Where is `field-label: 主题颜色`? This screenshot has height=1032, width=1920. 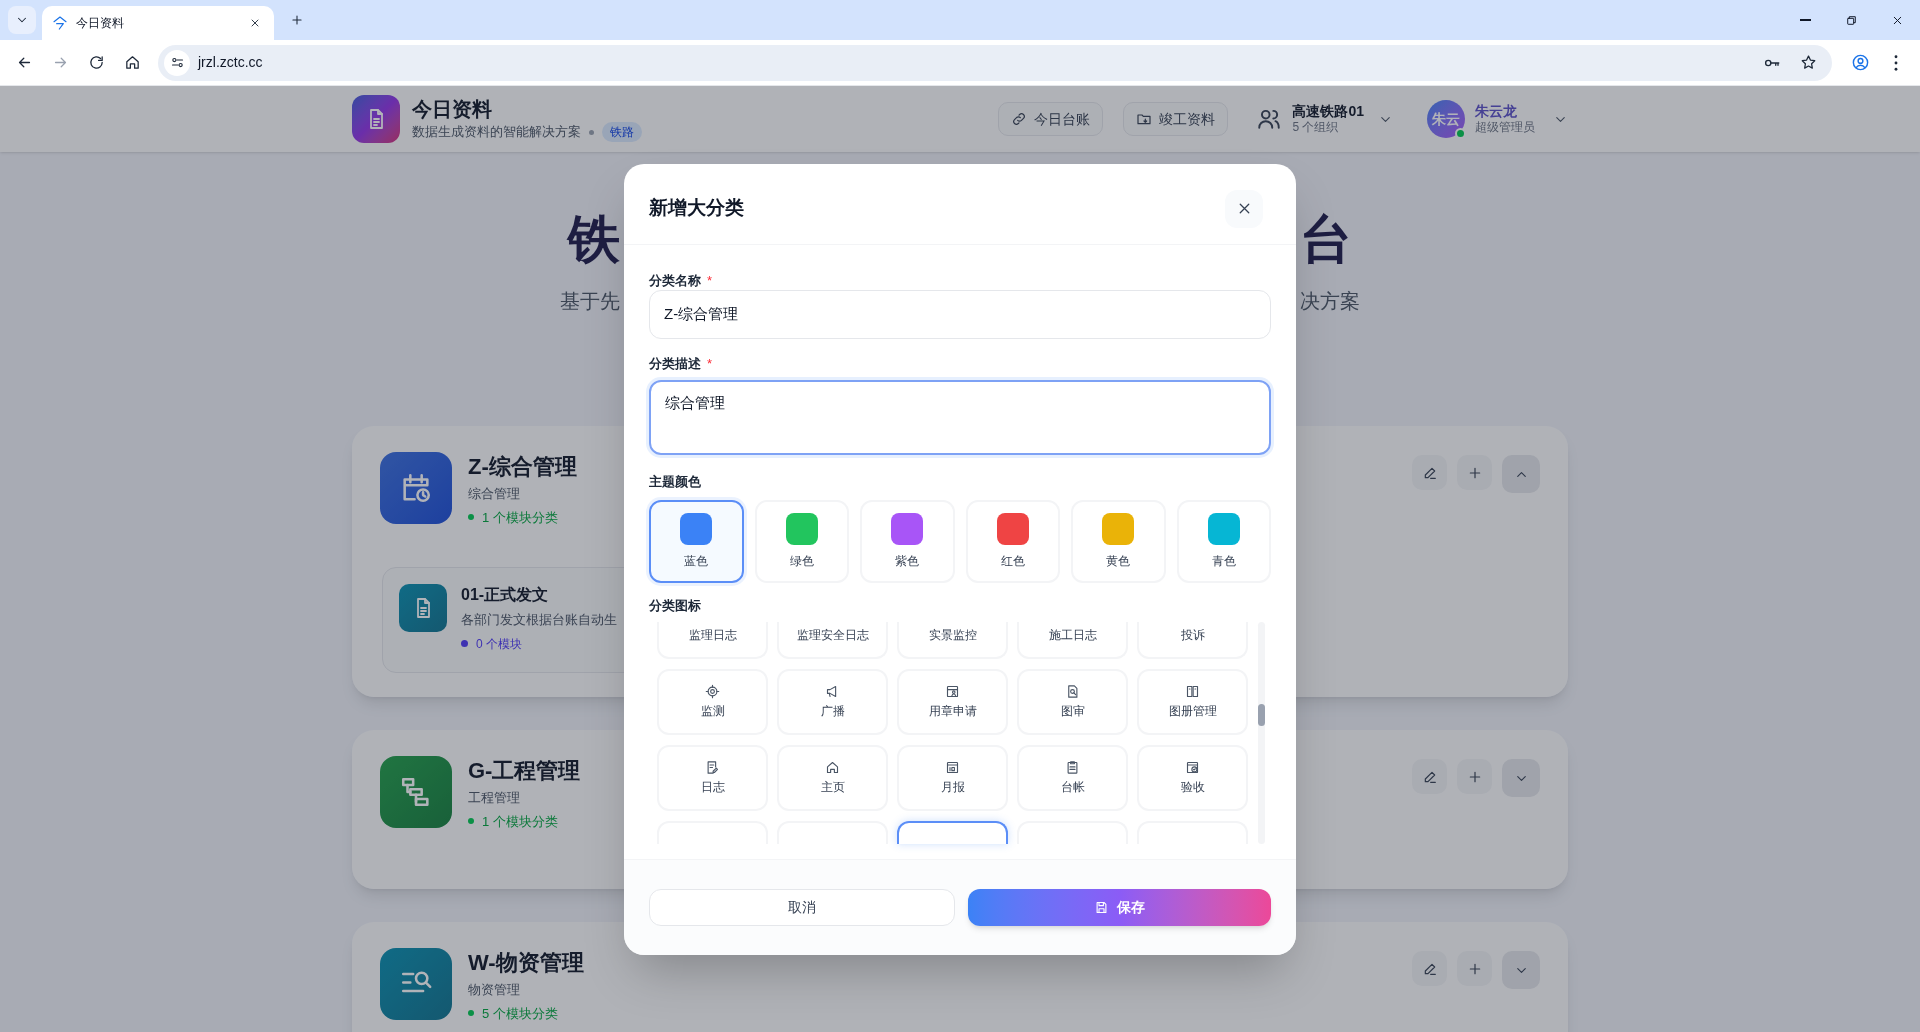 field-label: 主题颜色 is located at coordinates (675, 481).